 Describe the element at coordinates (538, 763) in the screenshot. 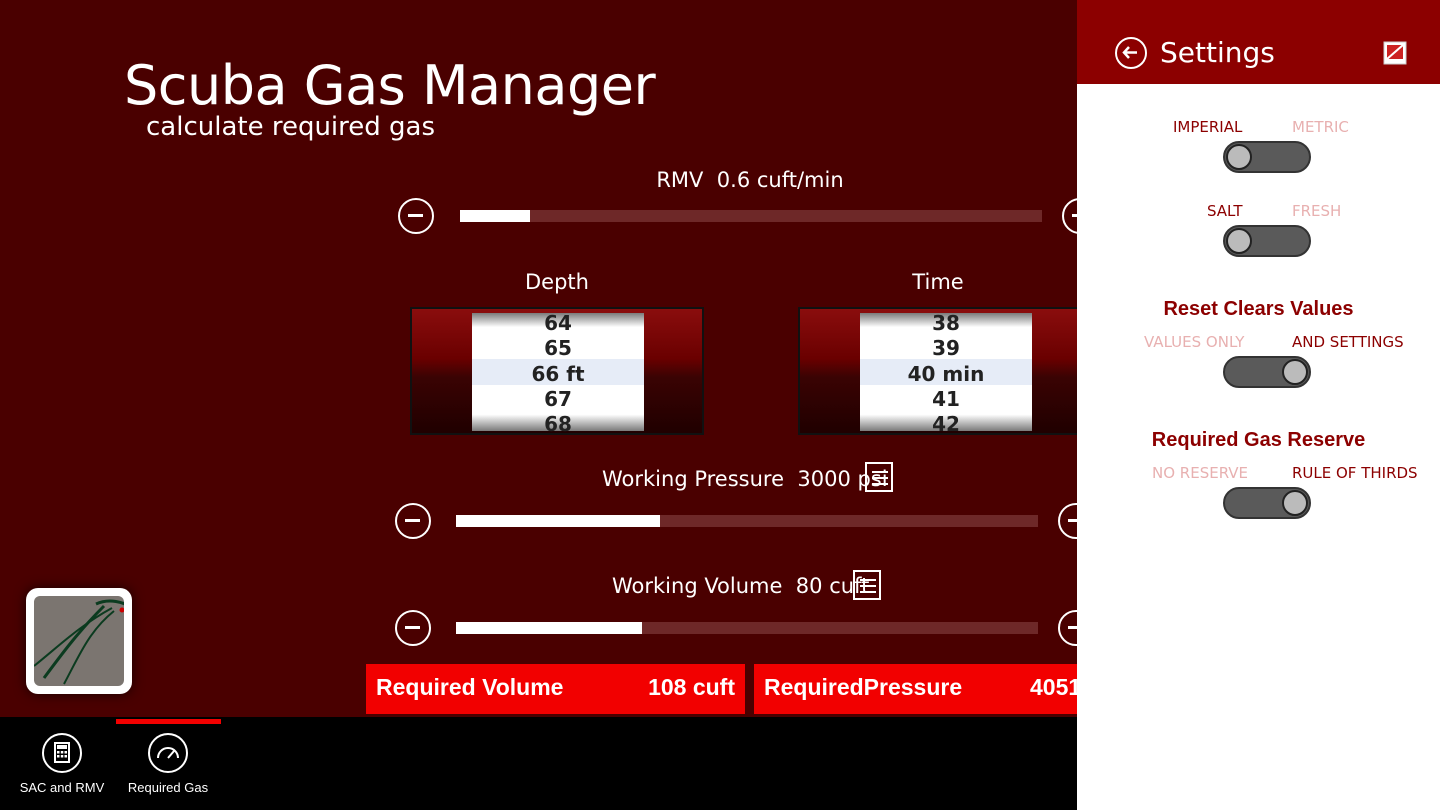

I see `app-bar: SAC and RMV Required Gas` at that location.